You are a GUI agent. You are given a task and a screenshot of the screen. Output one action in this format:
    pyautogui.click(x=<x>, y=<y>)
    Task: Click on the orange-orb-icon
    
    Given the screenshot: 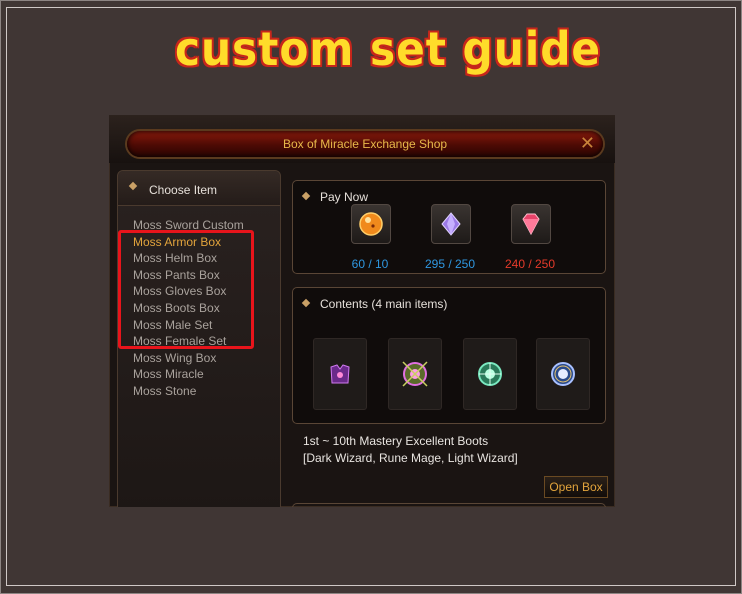 What is the action you would take?
    pyautogui.click(x=371, y=224)
    